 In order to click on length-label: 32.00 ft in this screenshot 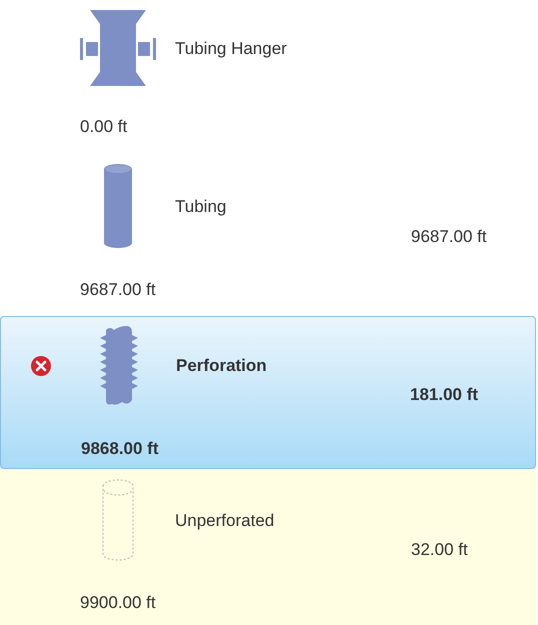, I will do `click(439, 549)`.